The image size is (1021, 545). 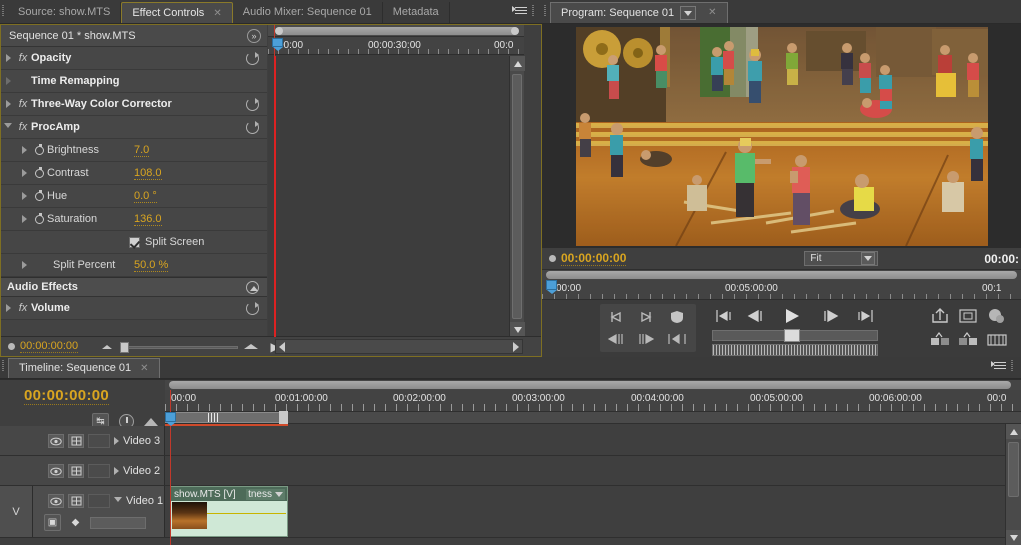 What do you see at coordinates (677, 339) in the screenshot?
I see `play-in-to-out-icon` at bounding box center [677, 339].